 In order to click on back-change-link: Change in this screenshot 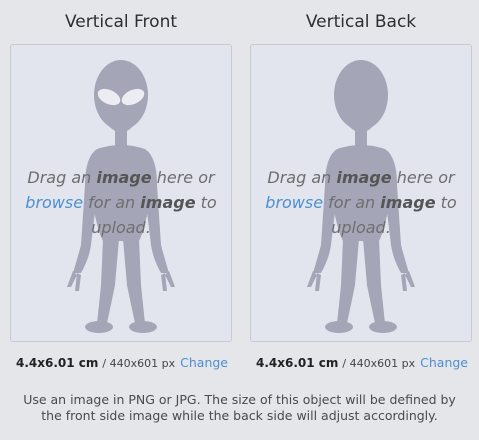, I will do `click(444, 362)`.